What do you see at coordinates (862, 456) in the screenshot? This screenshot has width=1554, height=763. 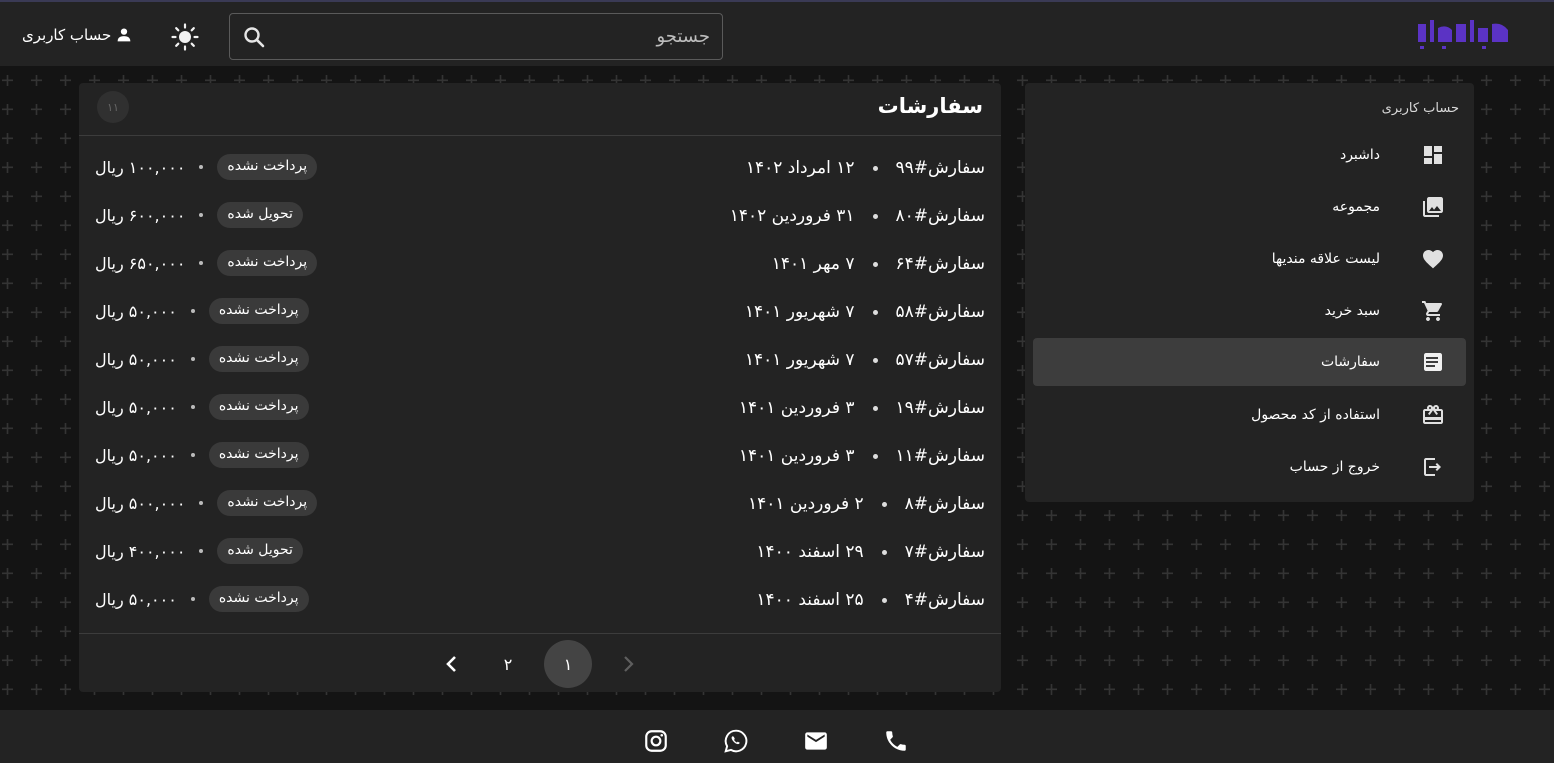 I see `order-info: سفارش#۱۱ ۳ فروردین ۱۴۰۱` at bounding box center [862, 456].